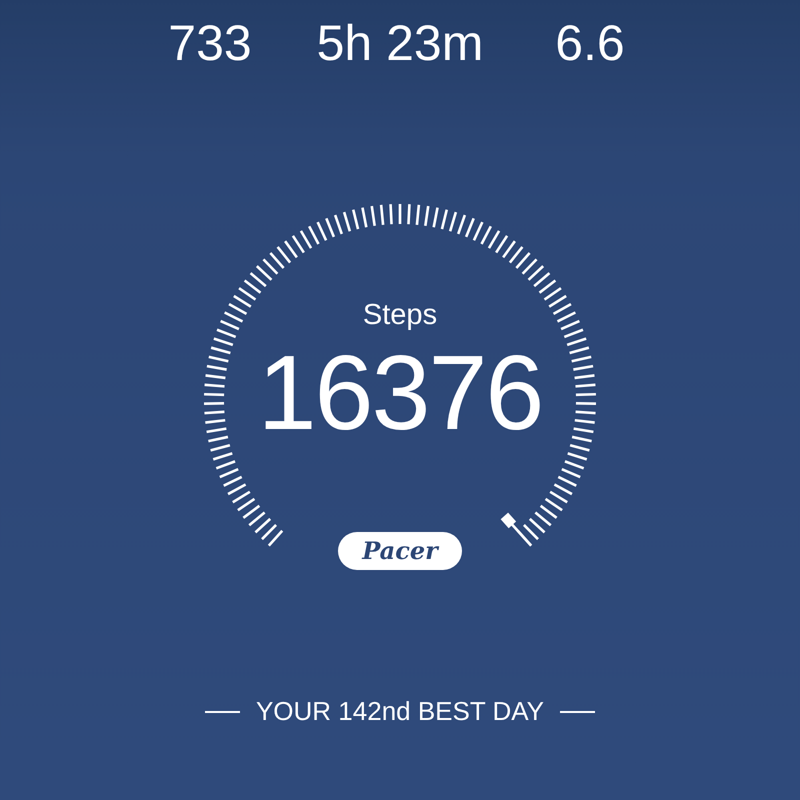  I want to click on stat-value: 733, so click(210, 43).